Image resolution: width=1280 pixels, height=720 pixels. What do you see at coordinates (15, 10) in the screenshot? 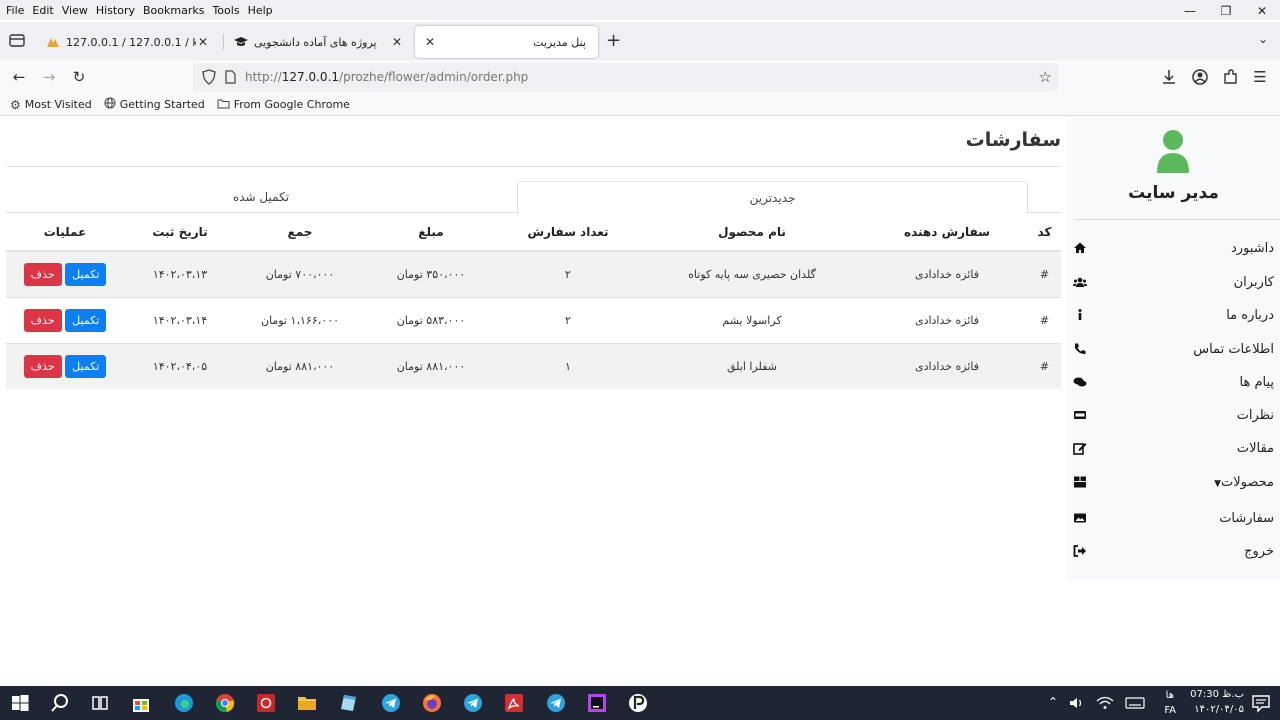
I see `menu-file: File` at bounding box center [15, 10].